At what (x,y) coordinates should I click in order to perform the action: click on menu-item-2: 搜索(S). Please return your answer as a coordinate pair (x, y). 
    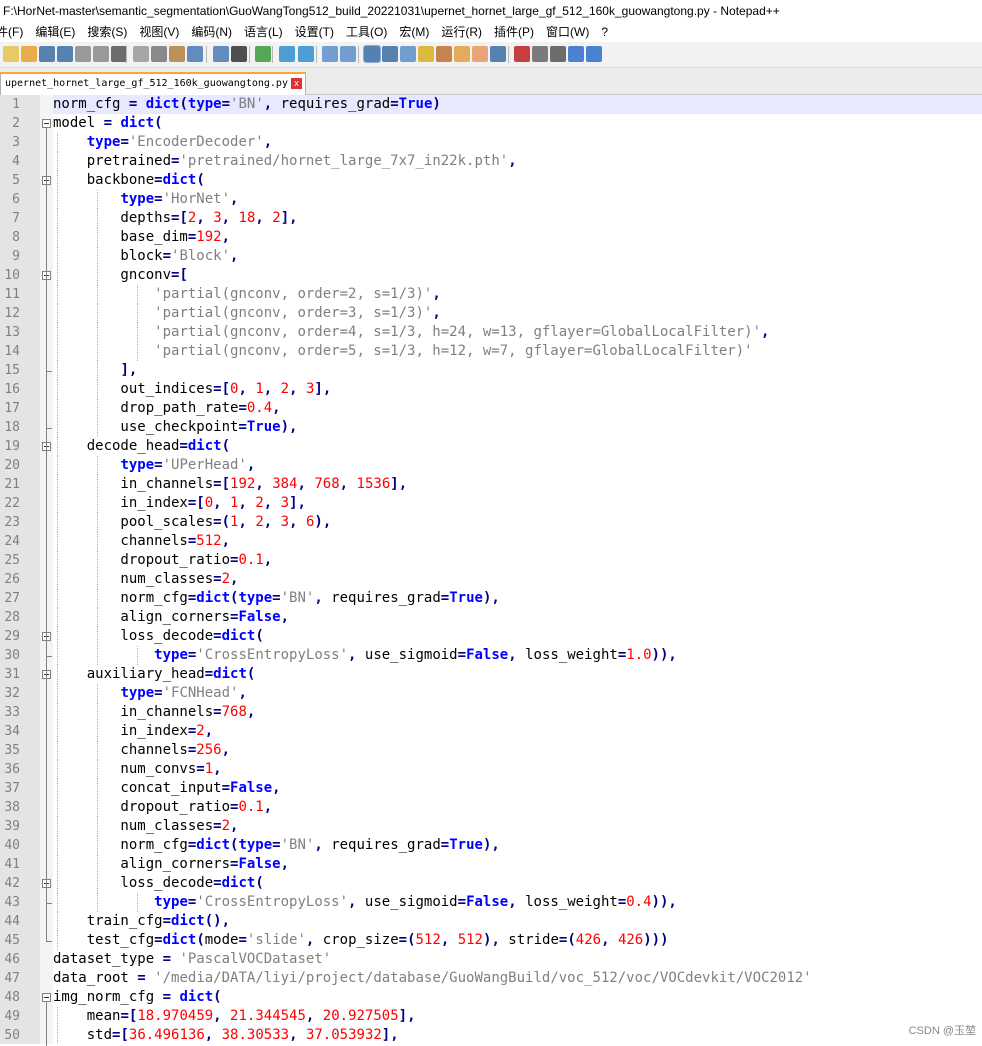
    Looking at the image, I should click on (107, 32).